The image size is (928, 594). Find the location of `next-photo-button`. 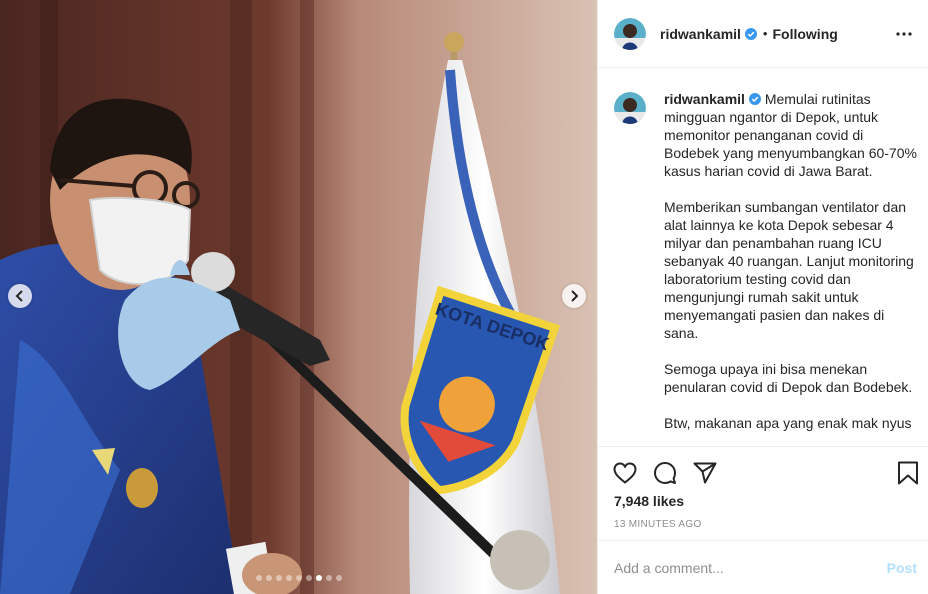

next-photo-button is located at coordinates (574, 296).